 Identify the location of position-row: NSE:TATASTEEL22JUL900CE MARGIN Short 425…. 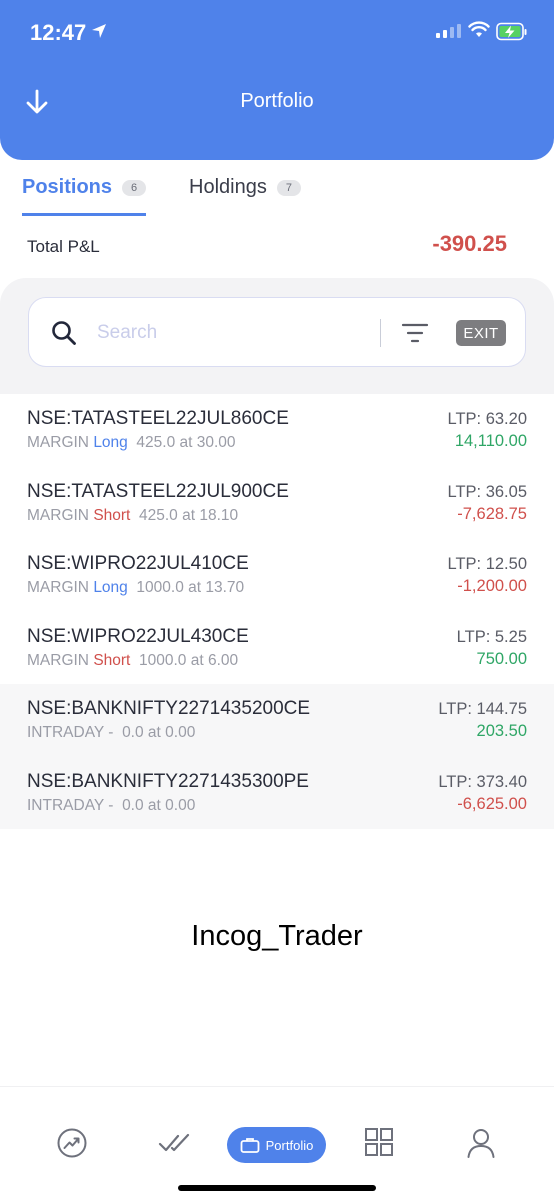
(277, 503).